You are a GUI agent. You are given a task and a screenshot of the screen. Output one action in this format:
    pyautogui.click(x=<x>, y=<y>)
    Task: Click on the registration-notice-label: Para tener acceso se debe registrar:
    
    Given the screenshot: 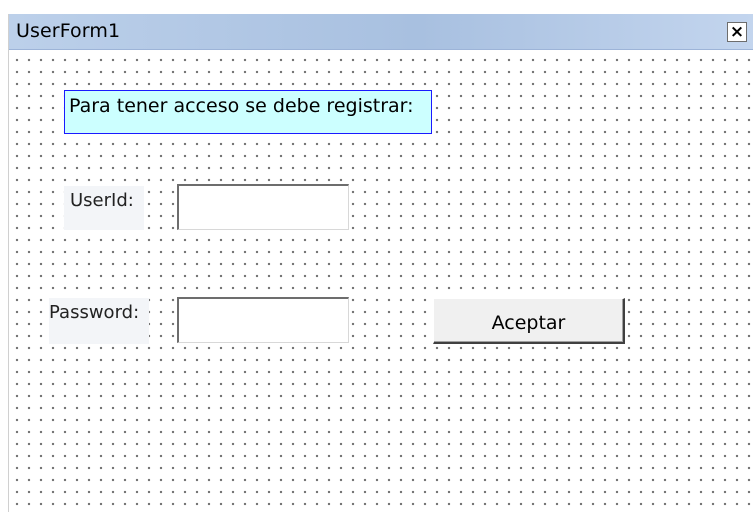 What is the action you would take?
    pyautogui.click(x=248, y=112)
    